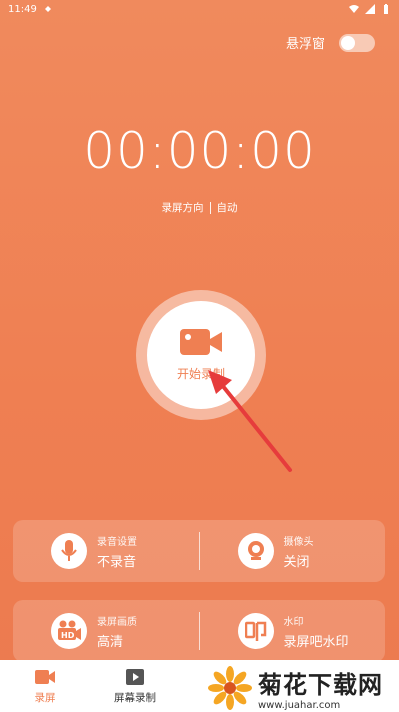 The image size is (399, 712). What do you see at coordinates (299, 705) in the screenshot?
I see `watermark-url: www.juahar.com` at bounding box center [299, 705].